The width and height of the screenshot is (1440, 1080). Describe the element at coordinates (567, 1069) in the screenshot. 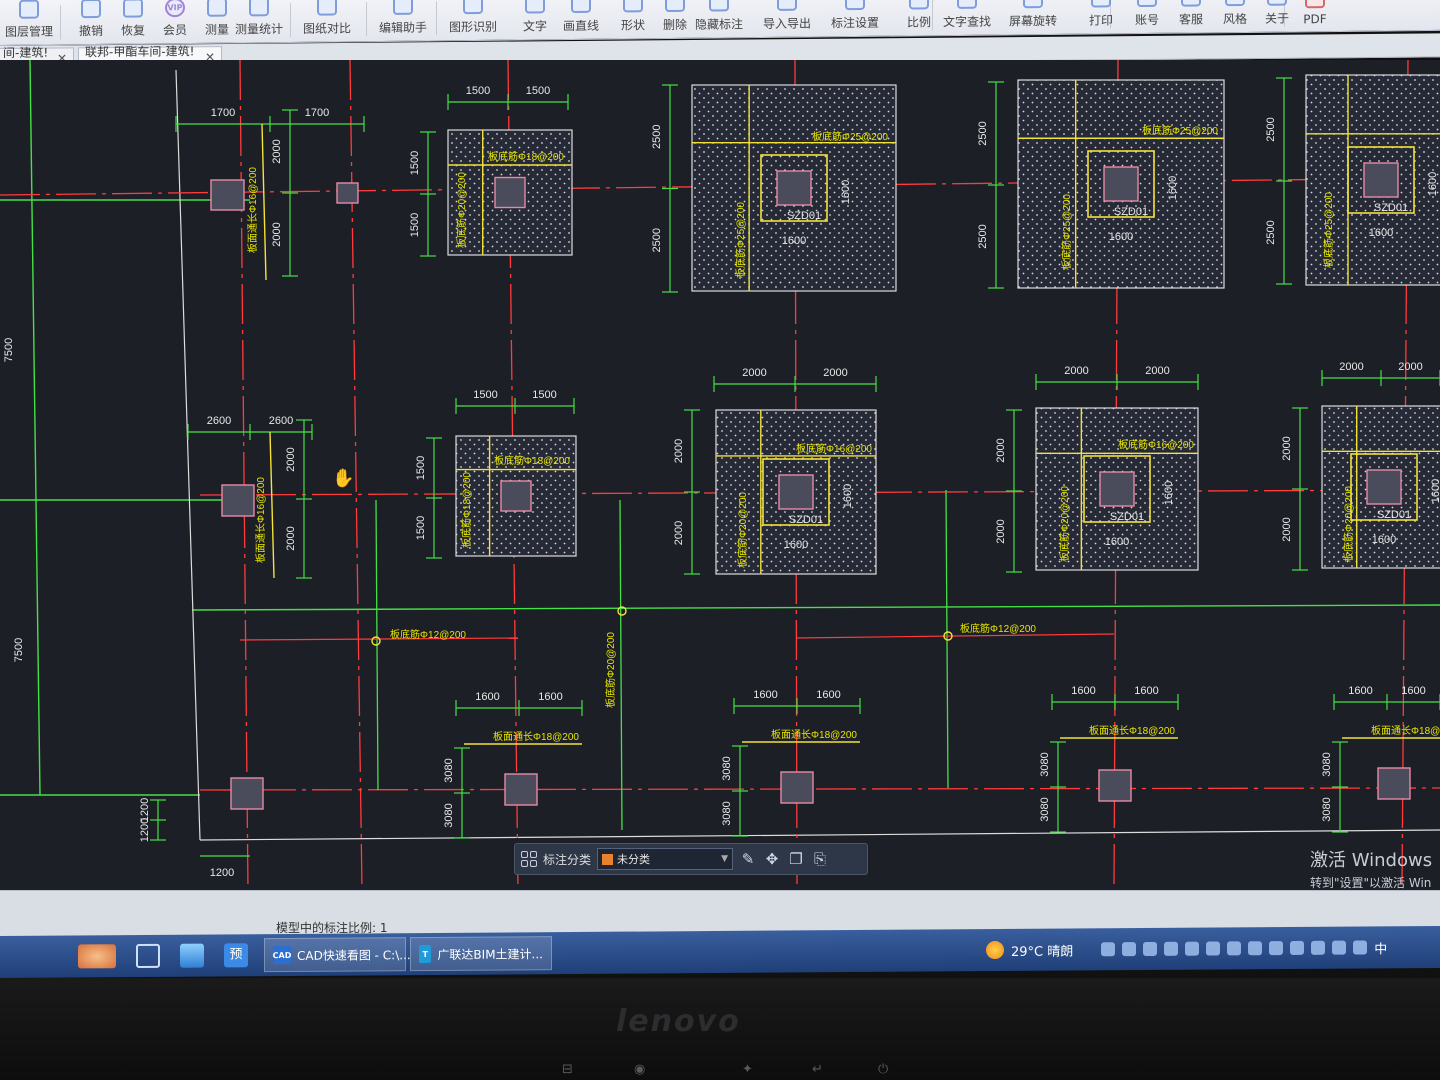

I see `input-button-icon: ⊟` at that location.